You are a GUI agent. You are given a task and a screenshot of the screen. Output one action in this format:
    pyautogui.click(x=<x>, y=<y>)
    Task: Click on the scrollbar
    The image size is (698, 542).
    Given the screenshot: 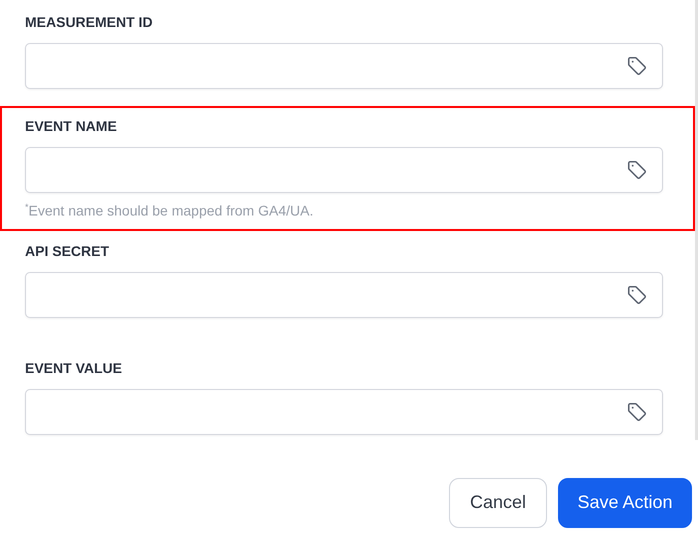 What is the action you would take?
    pyautogui.click(x=696, y=220)
    